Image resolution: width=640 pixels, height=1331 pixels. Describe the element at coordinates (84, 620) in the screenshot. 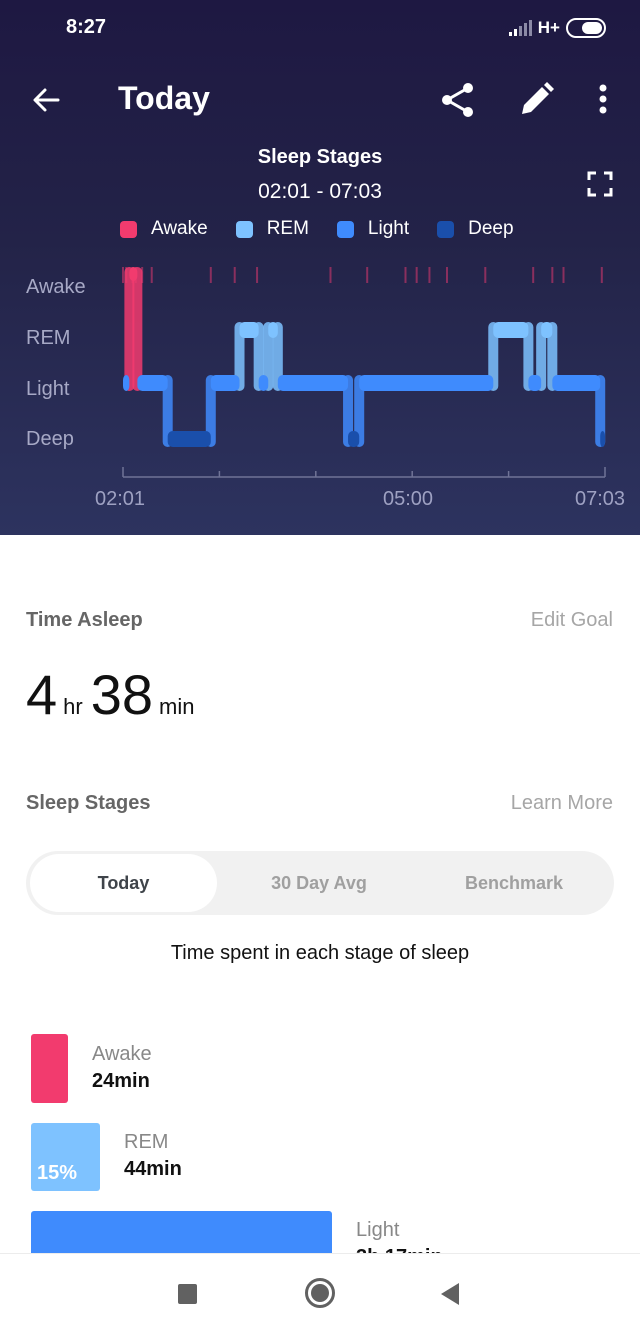

I see `time-asleep-heading: Time Asleep` at that location.